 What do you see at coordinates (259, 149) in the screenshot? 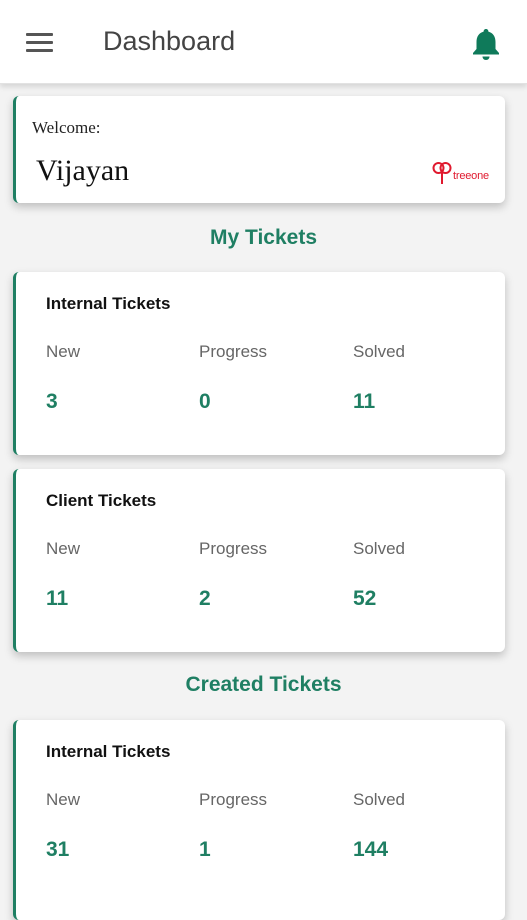
I see `welcome-card: Welcome: Vijayan treeone` at bounding box center [259, 149].